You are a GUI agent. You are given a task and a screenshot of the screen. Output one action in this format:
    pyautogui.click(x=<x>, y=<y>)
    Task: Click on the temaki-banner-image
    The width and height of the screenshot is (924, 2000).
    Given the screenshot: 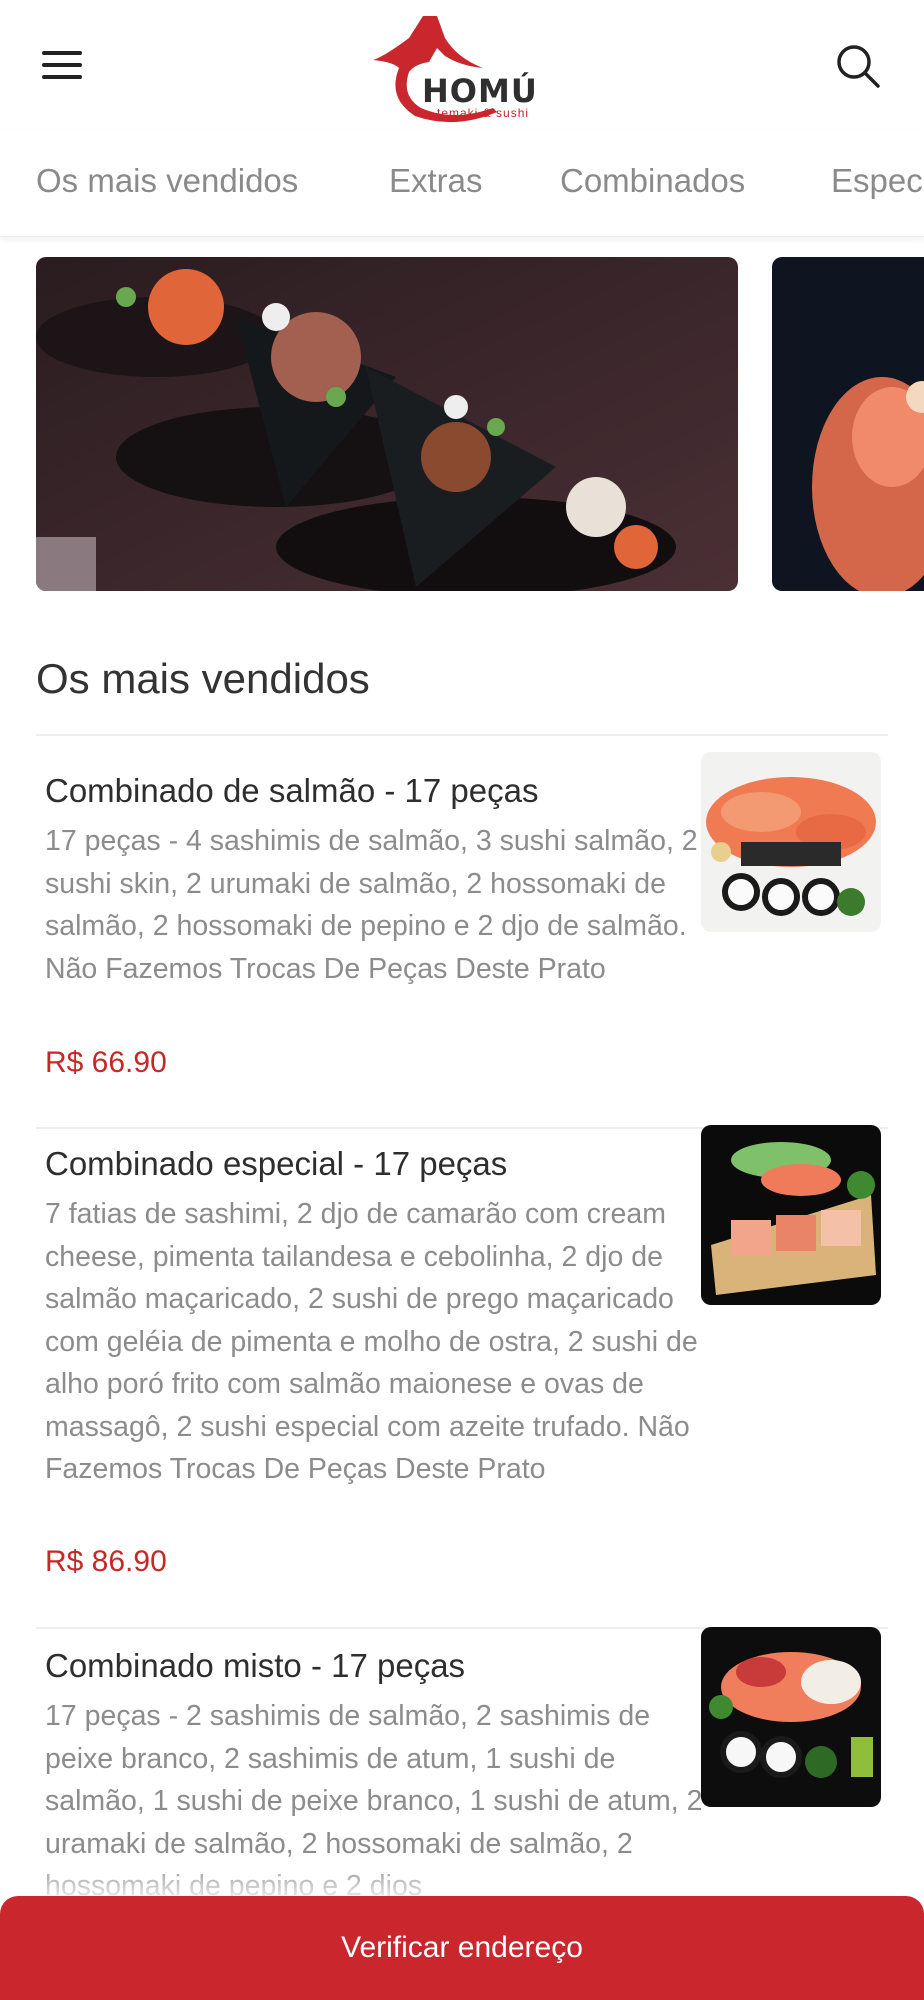 What is the action you would take?
    pyautogui.click(x=387, y=424)
    